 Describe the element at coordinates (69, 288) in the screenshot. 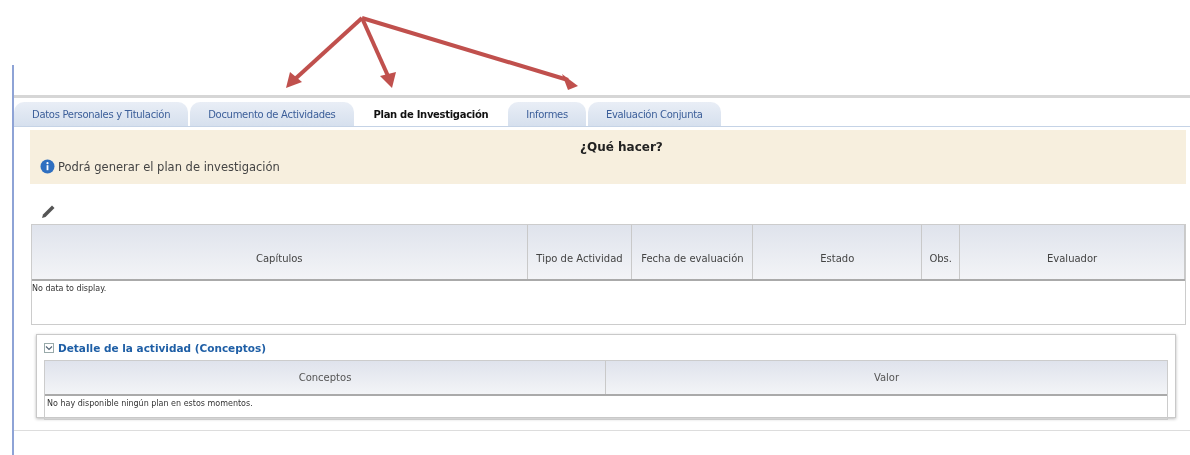

I see `empty-message: No data to display.` at that location.